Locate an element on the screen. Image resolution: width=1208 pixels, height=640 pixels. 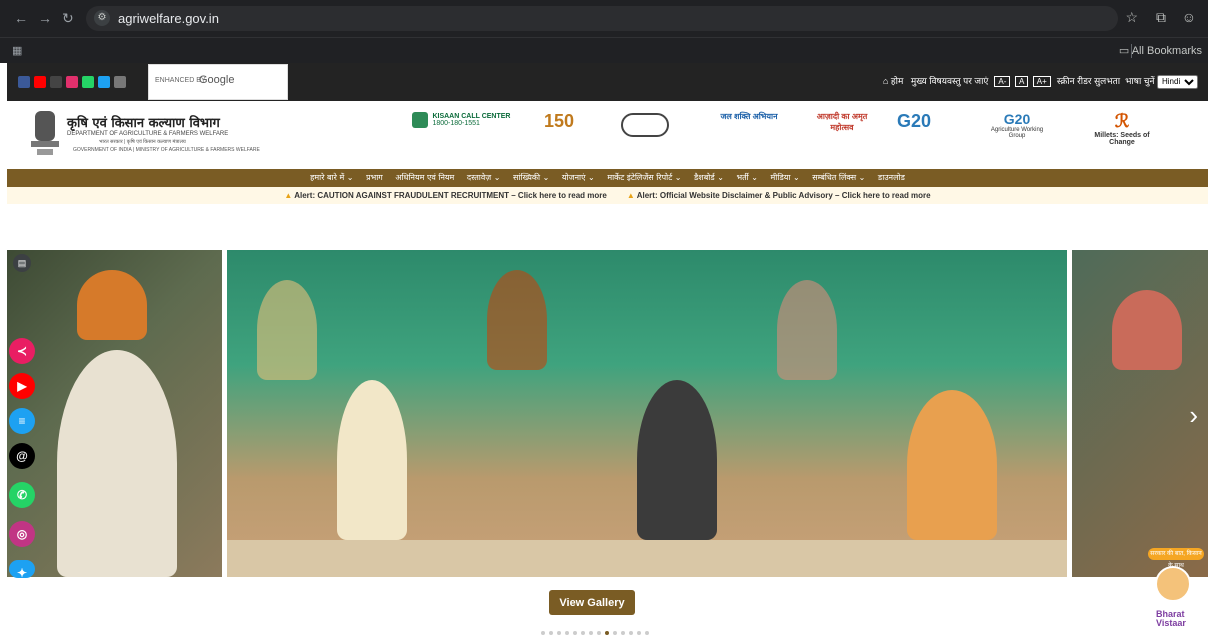
nav-schemes: योजनाएं ⌄ is located at coordinates (578, 177).